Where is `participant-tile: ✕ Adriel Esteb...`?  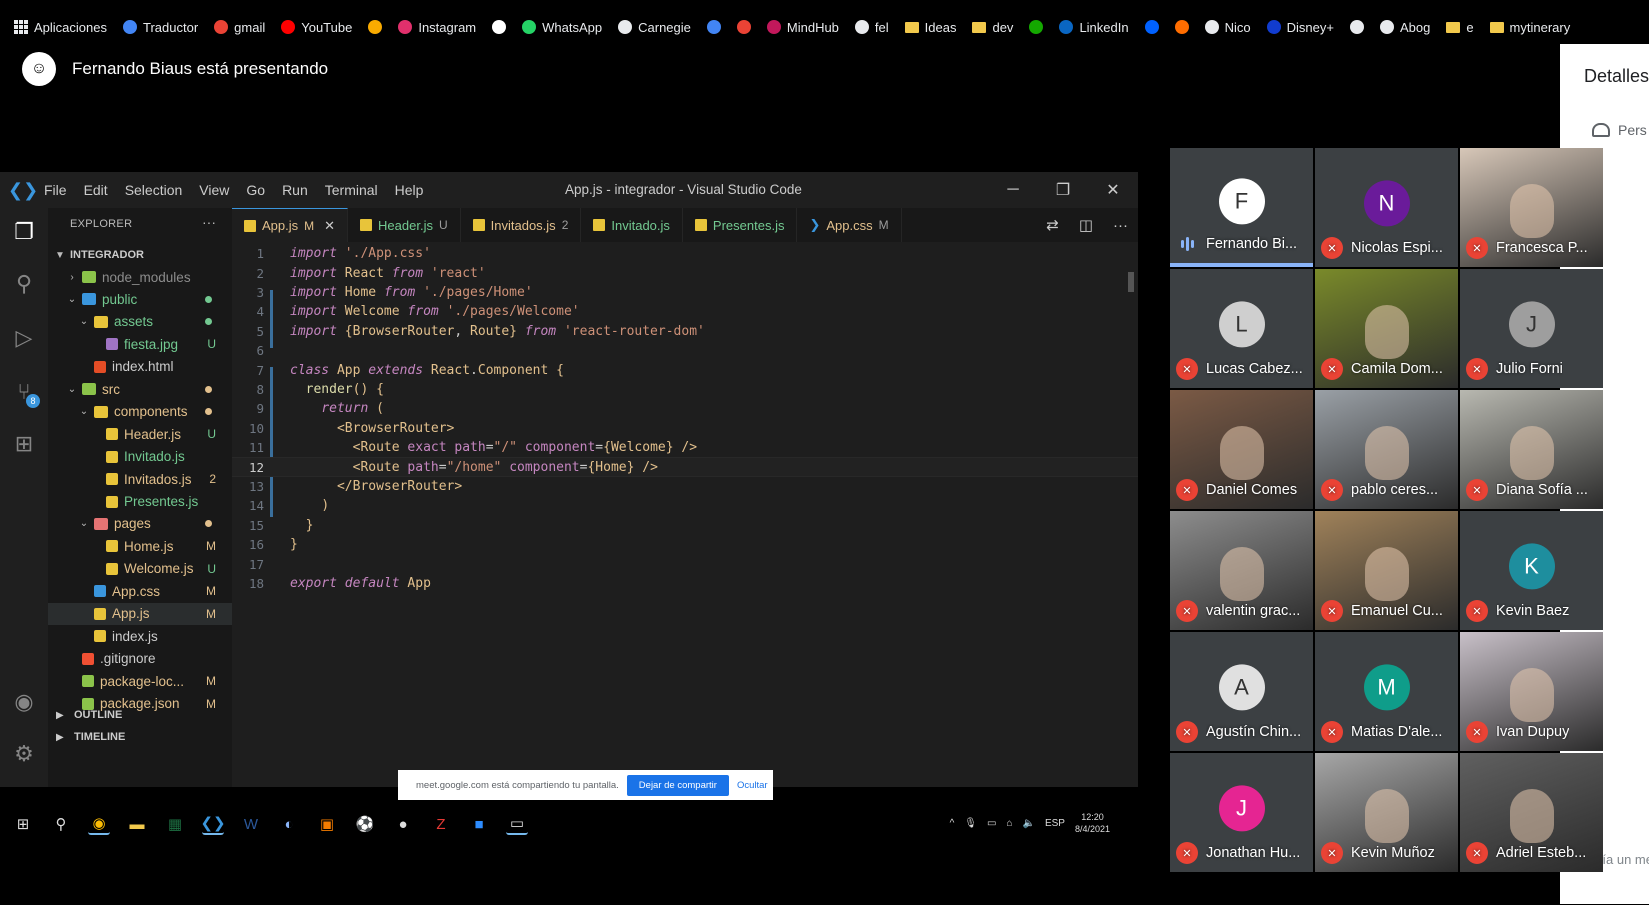 participant-tile: ✕ Adriel Esteb... is located at coordinates (1531, 812).